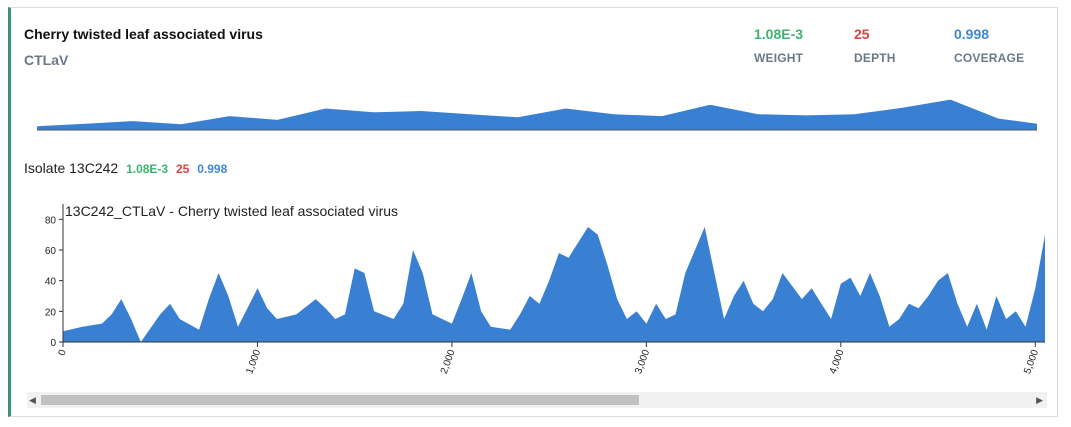 The image size is (1071, 427). I want to click on x-tick-label: 2,000, so click(448, 362).